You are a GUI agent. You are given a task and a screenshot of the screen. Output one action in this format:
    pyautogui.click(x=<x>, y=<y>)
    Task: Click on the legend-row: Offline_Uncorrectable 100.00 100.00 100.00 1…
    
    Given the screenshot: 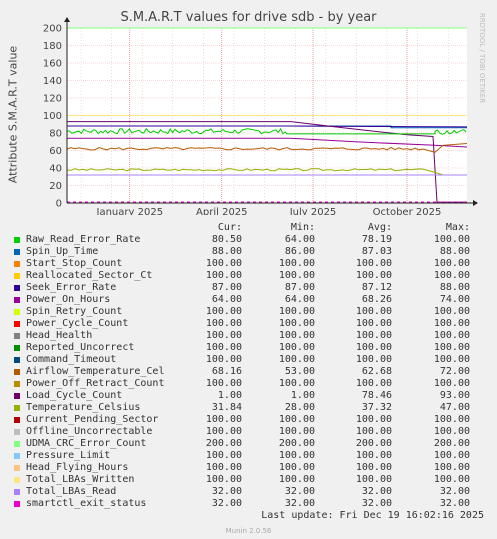 What is the action you would take?
    pyautogui.click(x=248, y=432)
    